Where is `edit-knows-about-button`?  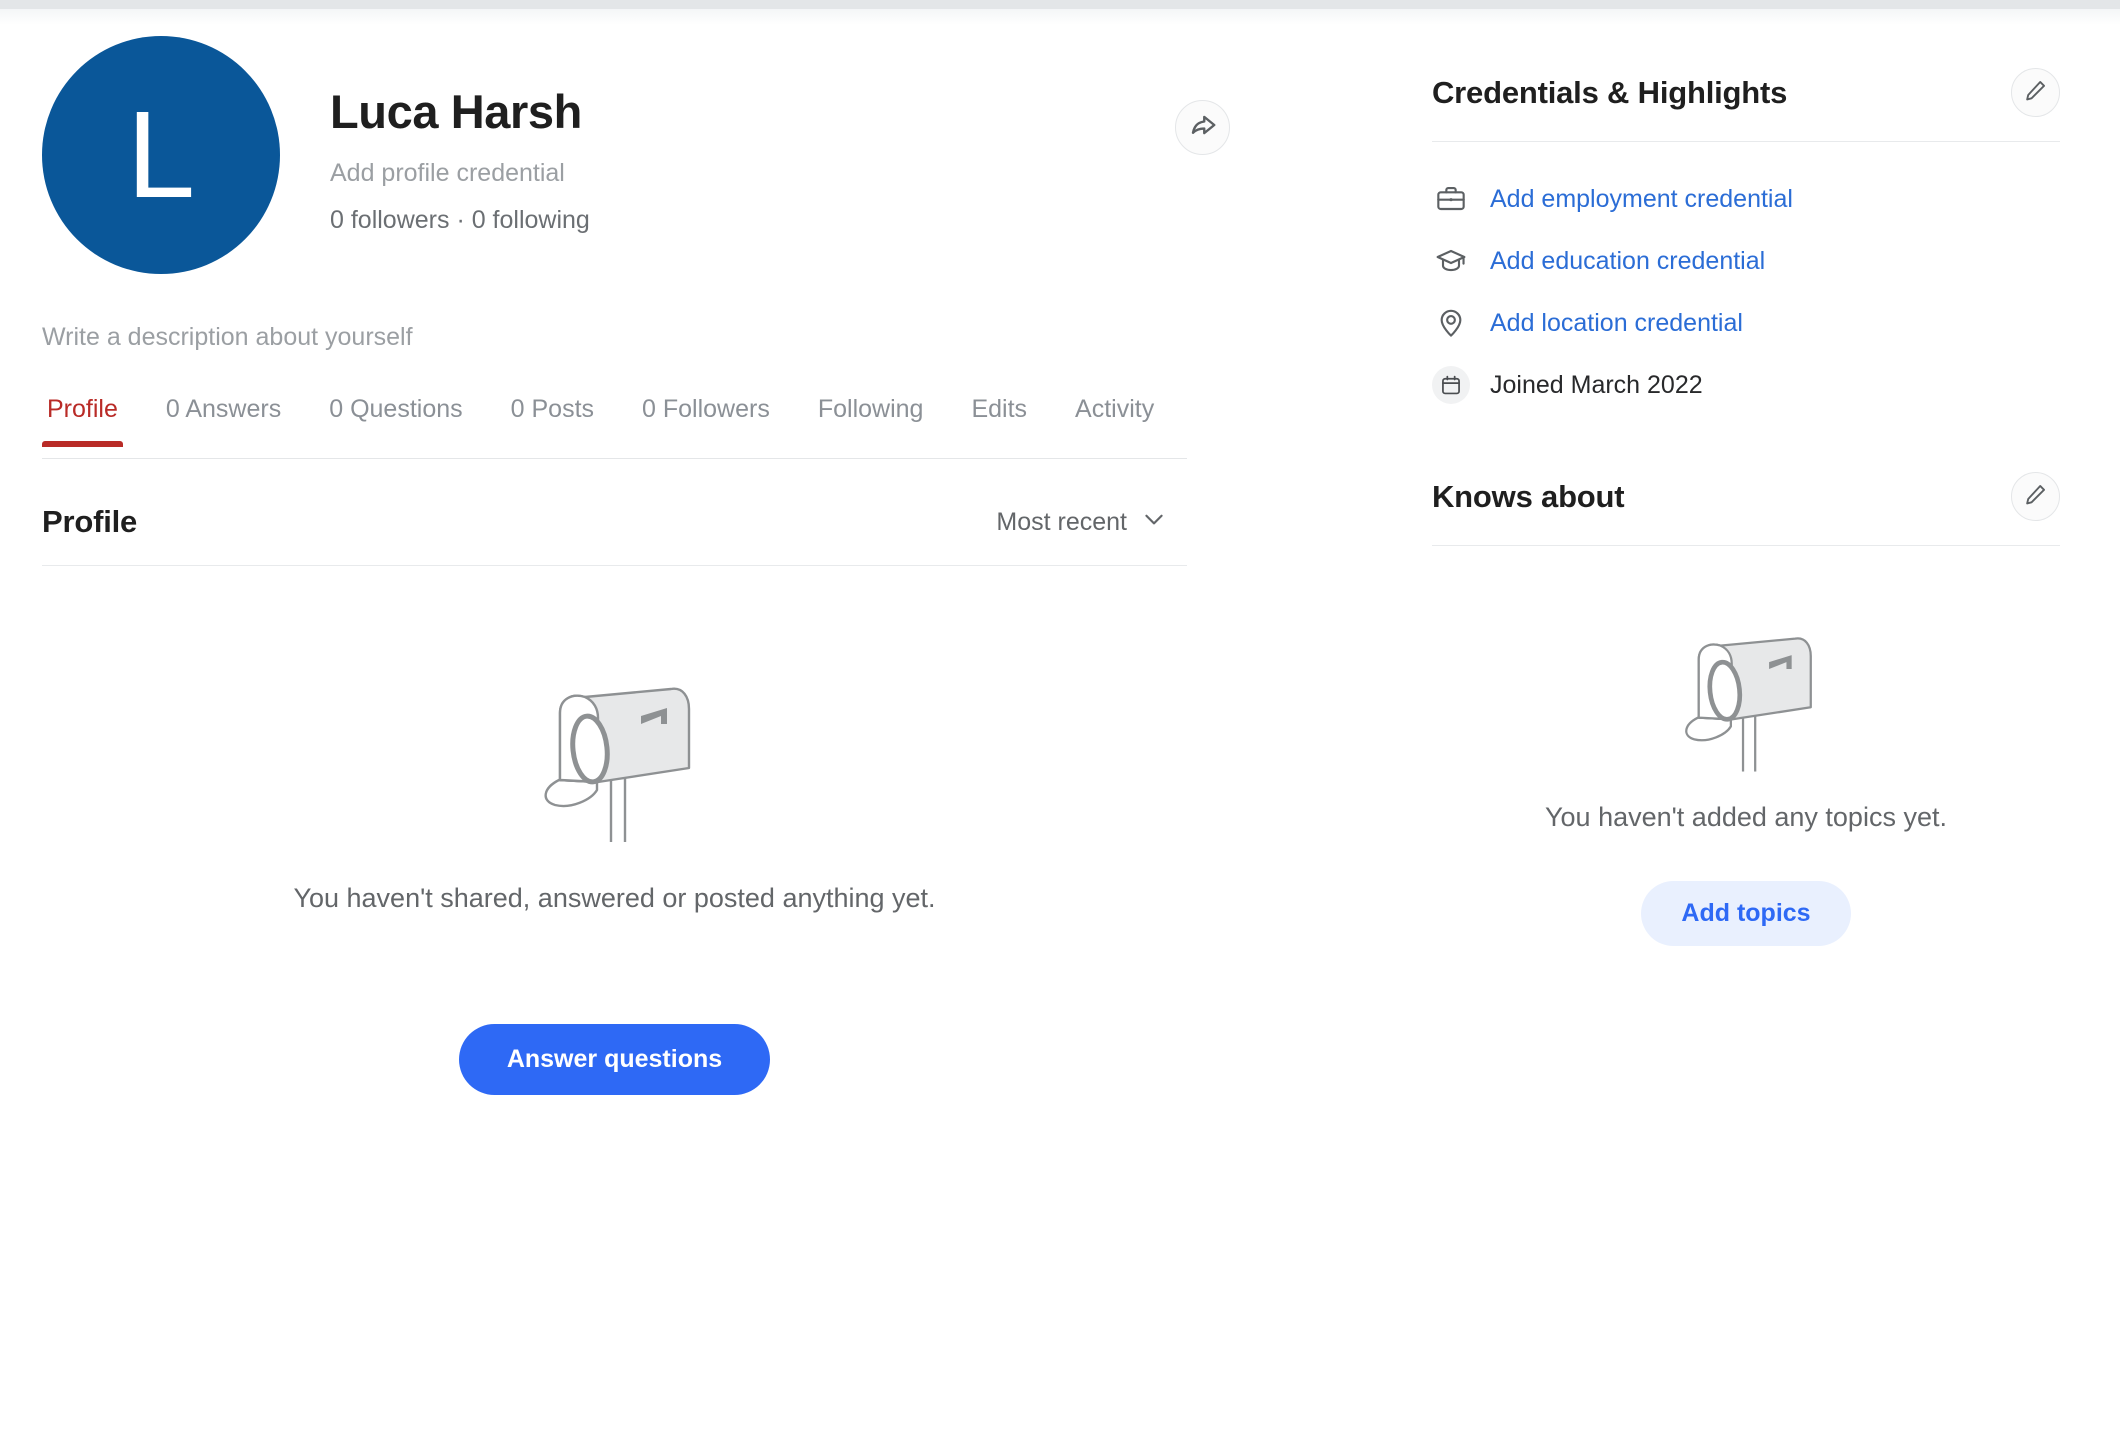 edit-knows-about-button is located at coordinates (2035, 496).